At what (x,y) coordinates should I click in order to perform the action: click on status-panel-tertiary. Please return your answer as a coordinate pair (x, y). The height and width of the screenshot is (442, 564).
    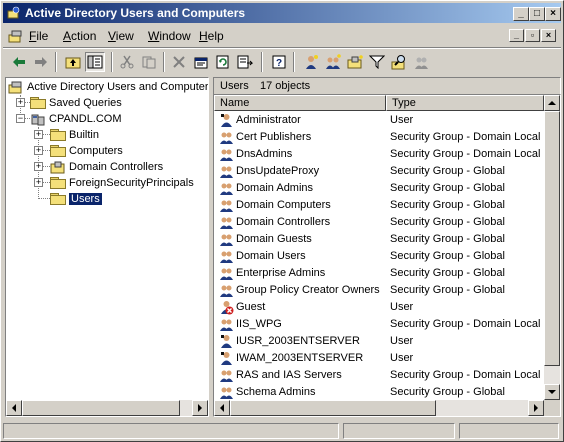
    Looking at the image, I should click on (509, 431).